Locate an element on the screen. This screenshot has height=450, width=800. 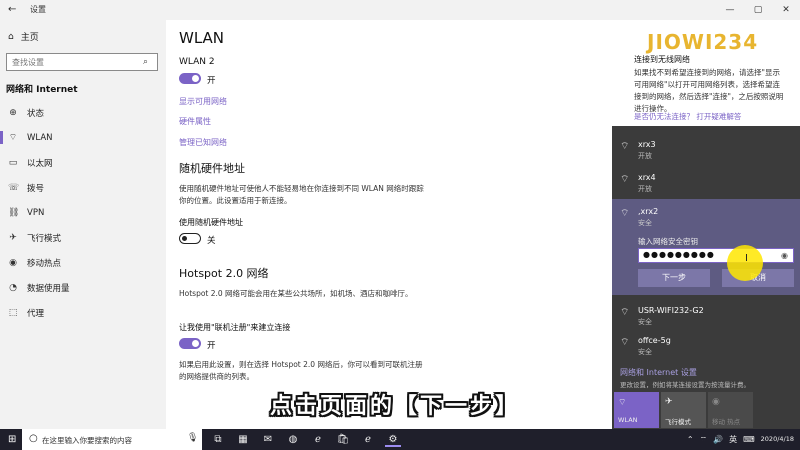
network-settings-link: 网络和 Internet 设置 is located at coordinates (658, 372).